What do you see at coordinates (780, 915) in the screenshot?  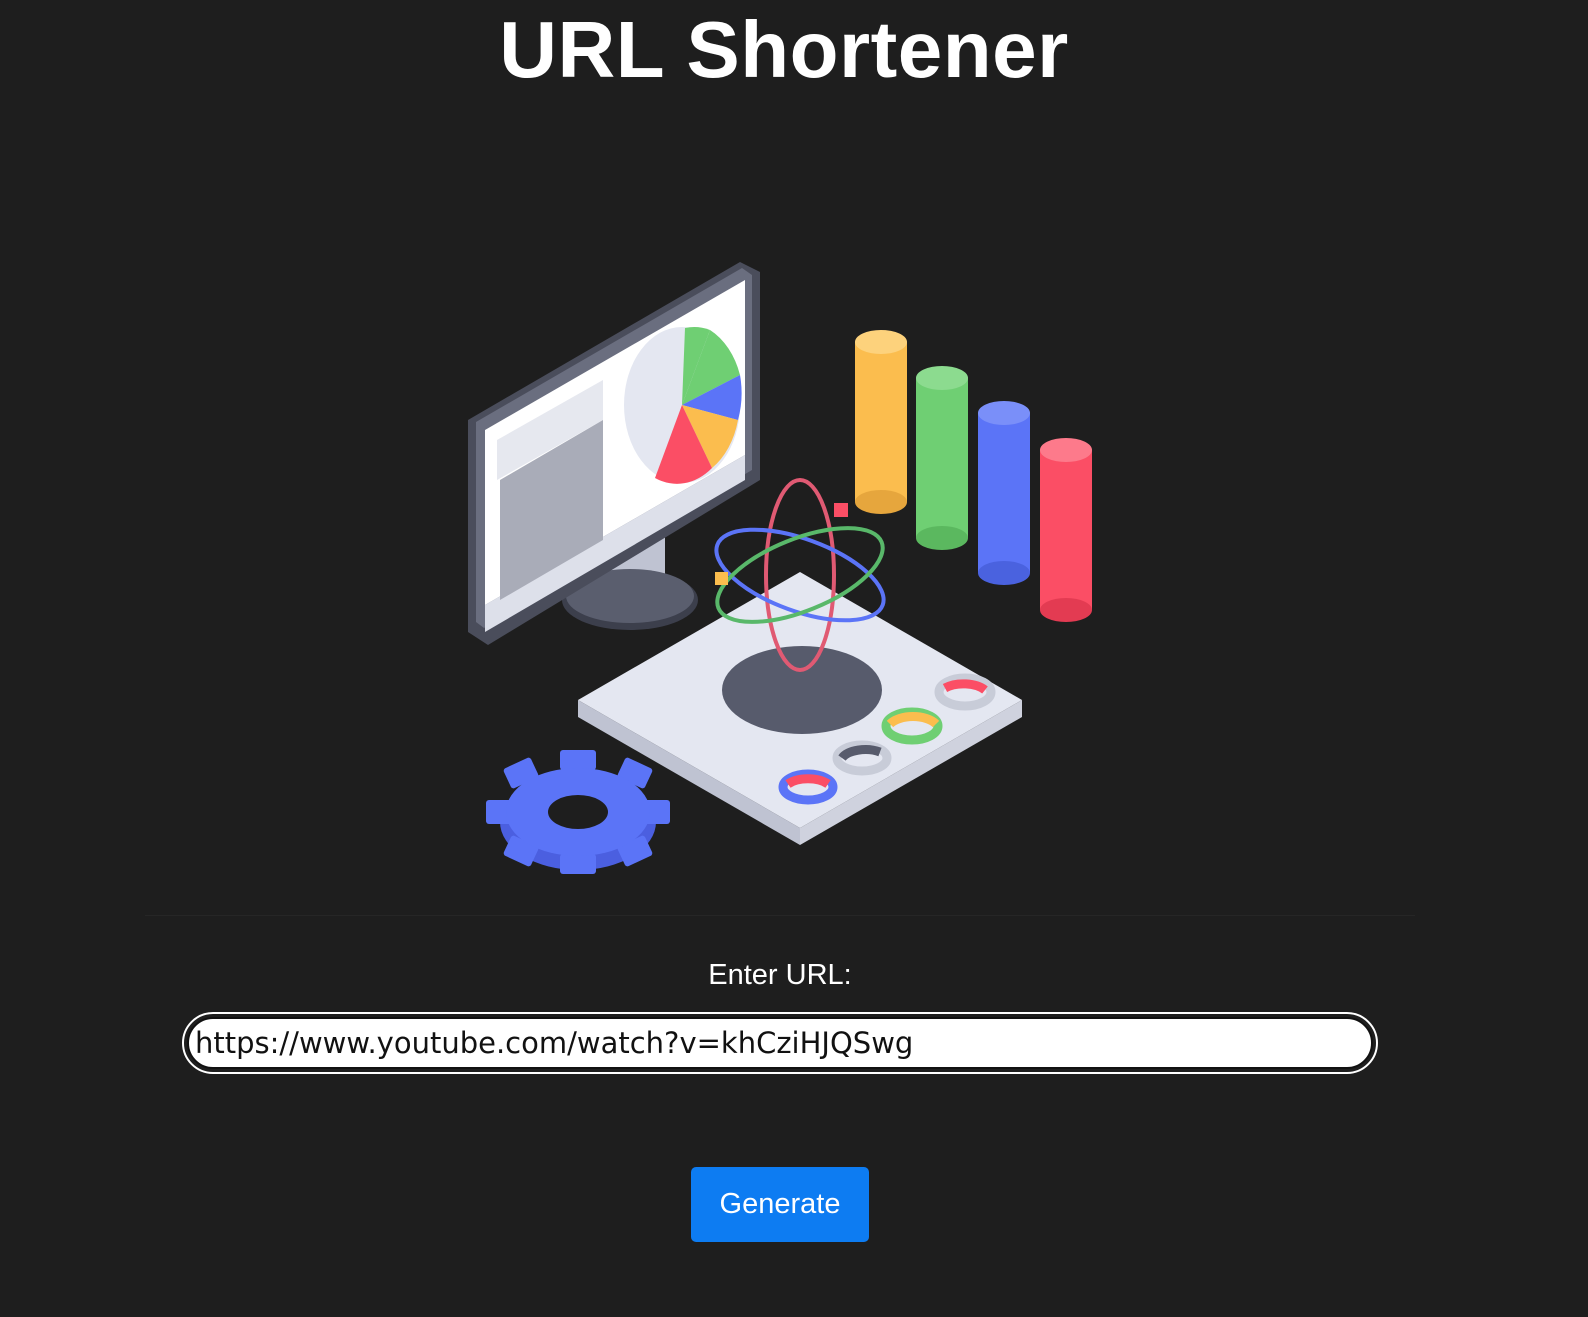 I see `divider` at bounding box center [780, 915].